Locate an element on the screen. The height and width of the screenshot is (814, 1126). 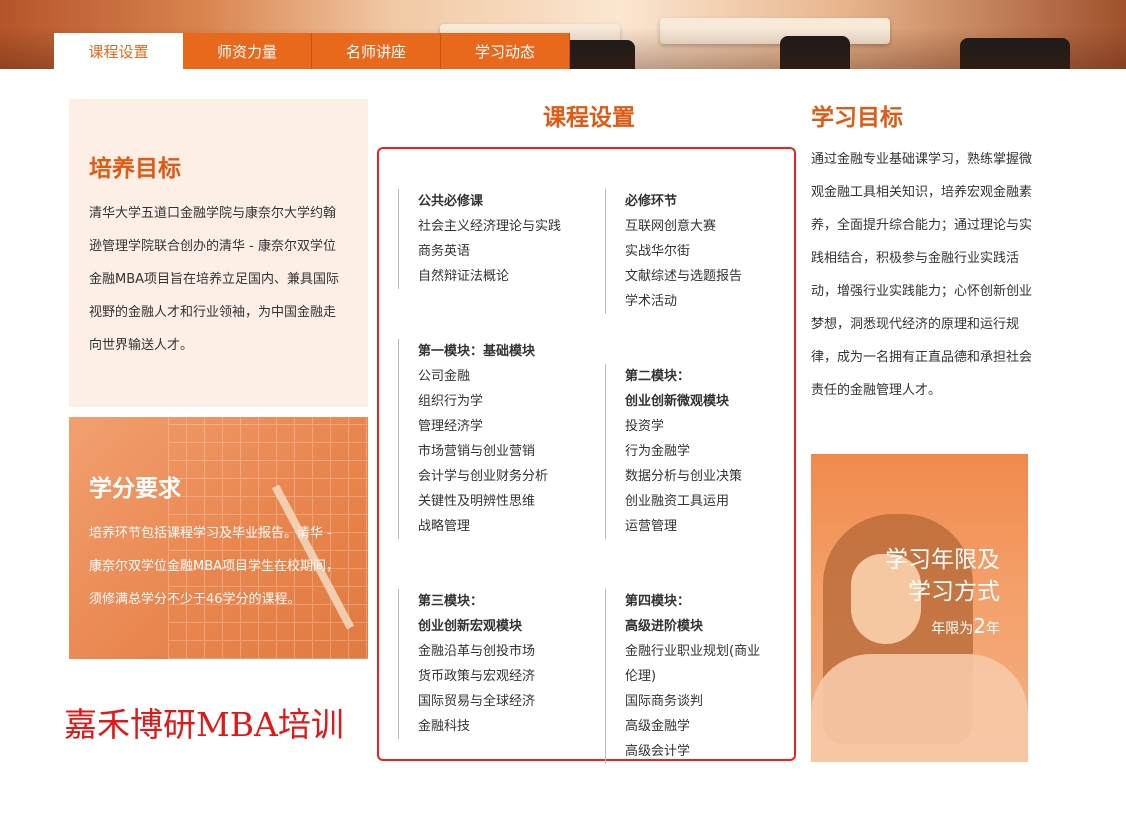
course-item: 管理经济学 is located at coordinates (451, 426).